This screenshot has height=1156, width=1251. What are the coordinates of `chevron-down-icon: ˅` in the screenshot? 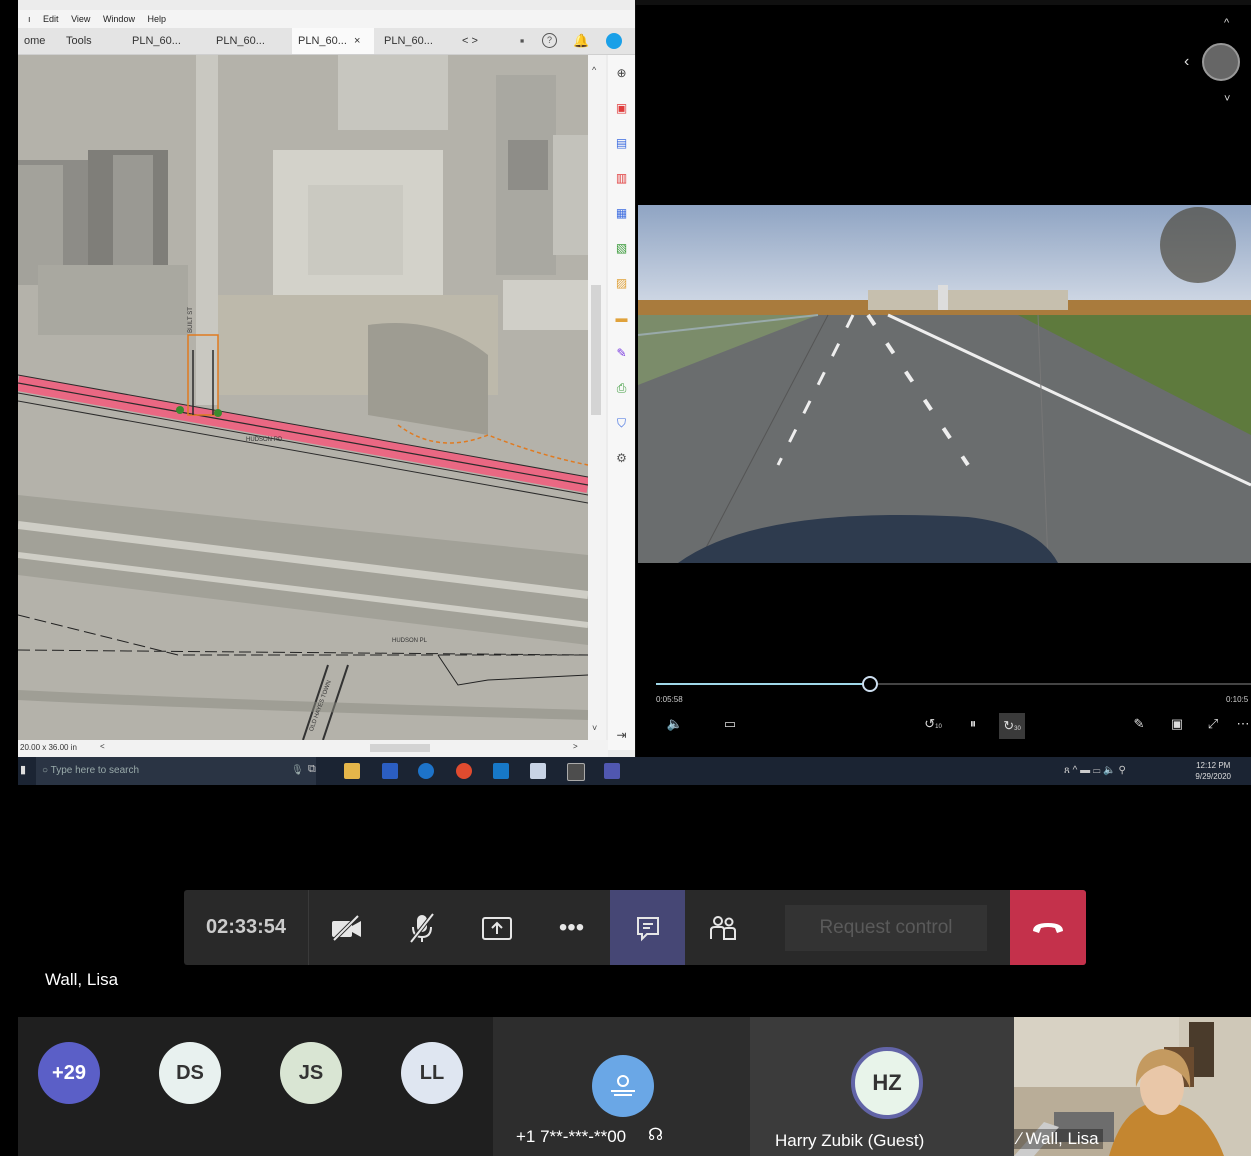 It's located at (1227, 99).